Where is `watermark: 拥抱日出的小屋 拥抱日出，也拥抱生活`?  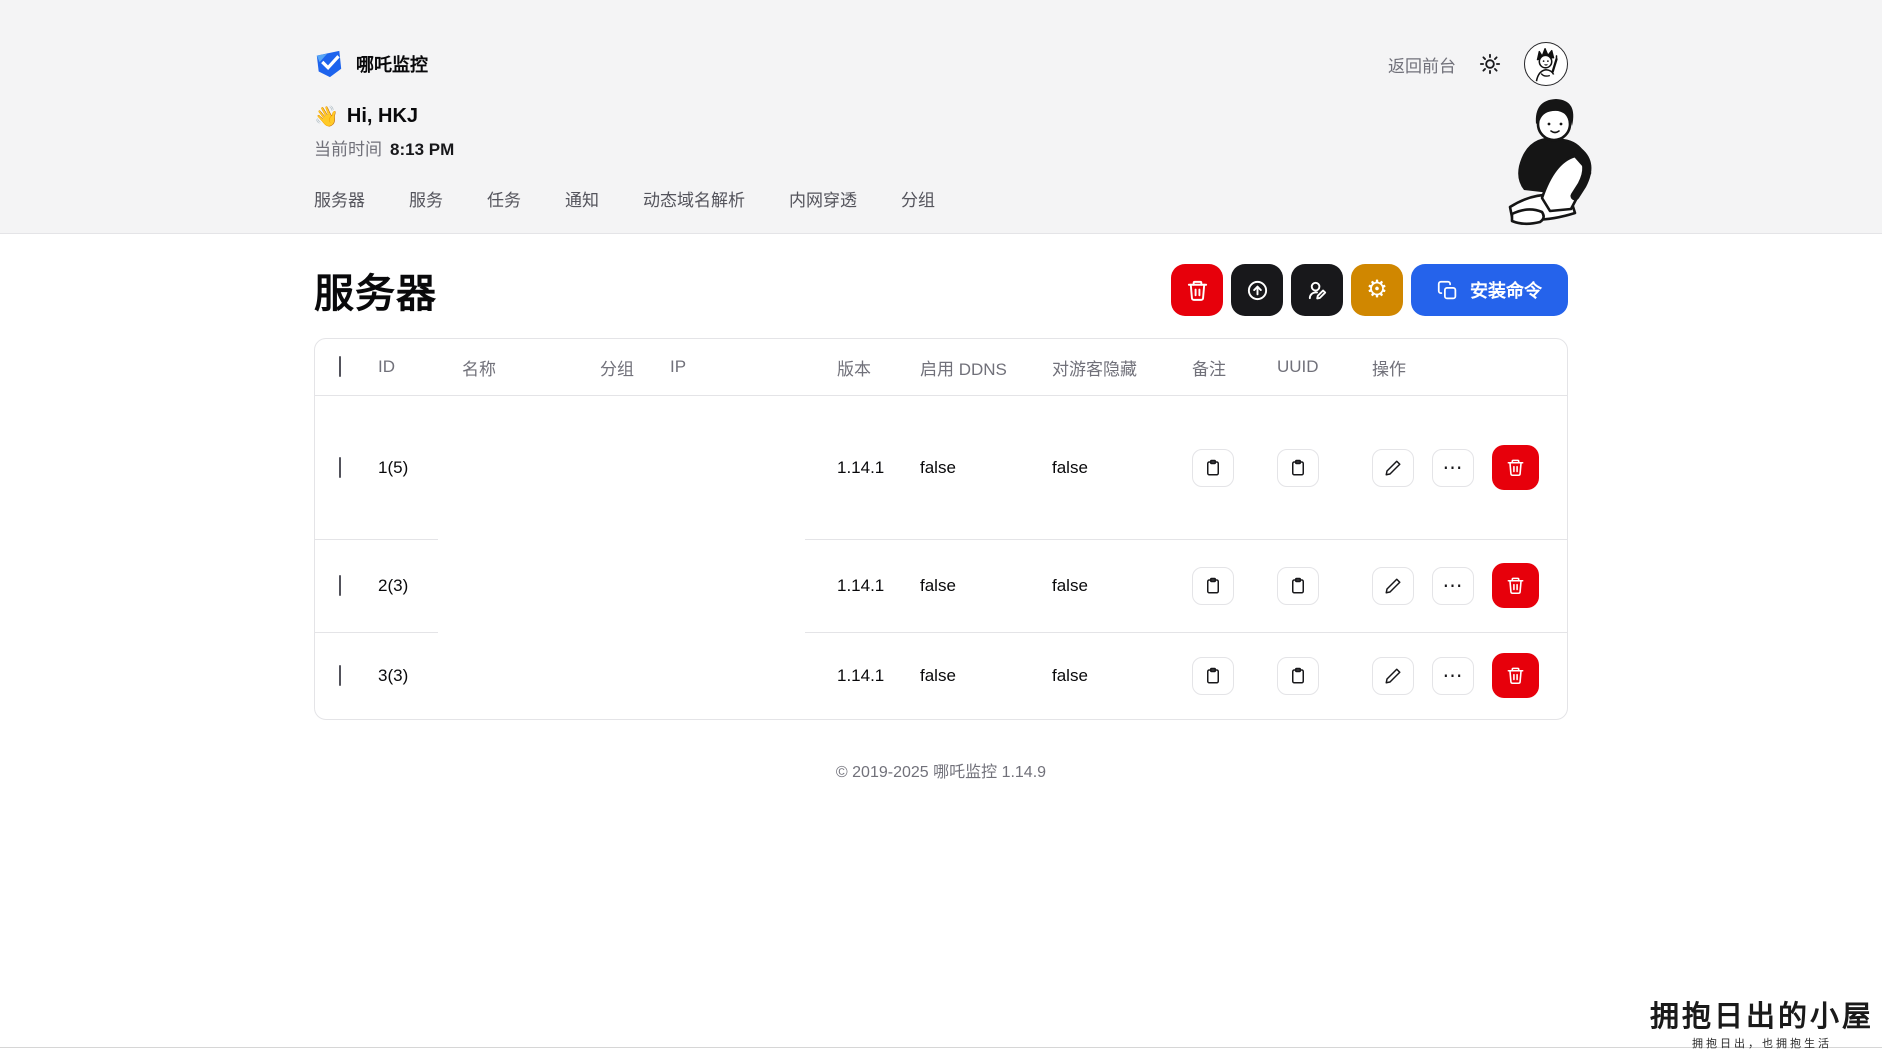
watermark: 拥抱日出的小屋 拥抱日出，也拥抱生活 is located at coordinates (1761, 1025).